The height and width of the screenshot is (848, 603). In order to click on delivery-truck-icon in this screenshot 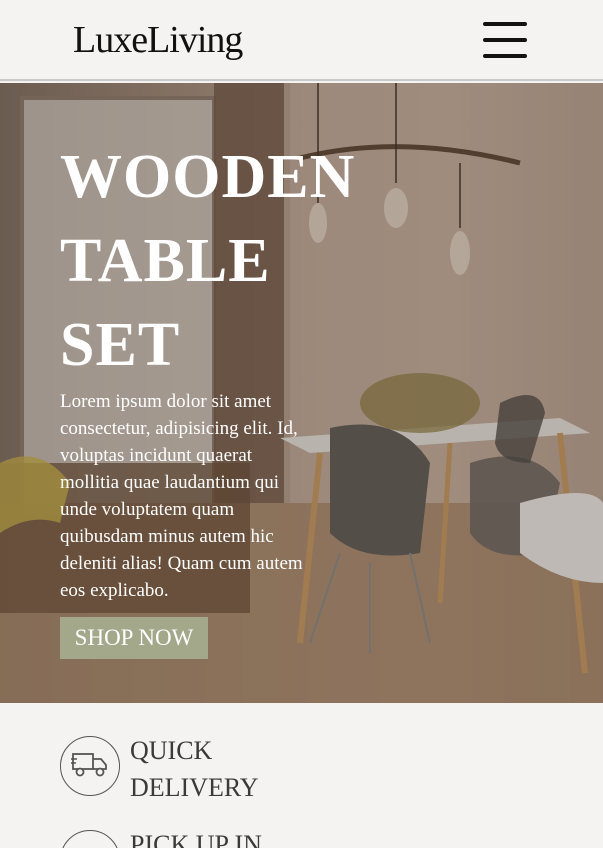, I will do `click(90, 766)`.